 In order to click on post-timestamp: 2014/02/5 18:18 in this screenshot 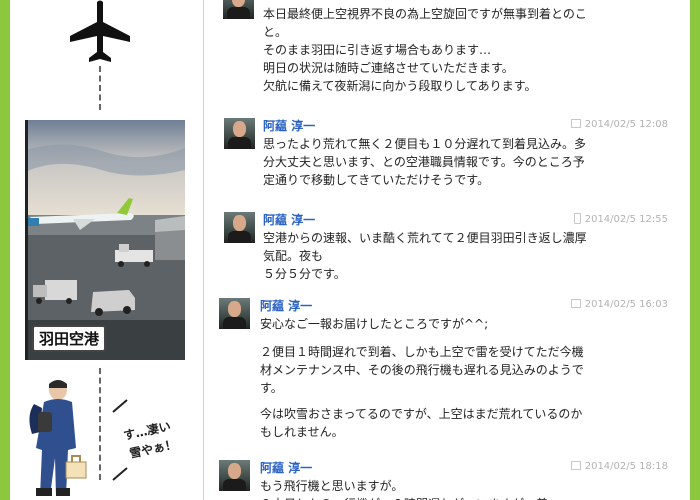, I will do `click(619, 466)`.